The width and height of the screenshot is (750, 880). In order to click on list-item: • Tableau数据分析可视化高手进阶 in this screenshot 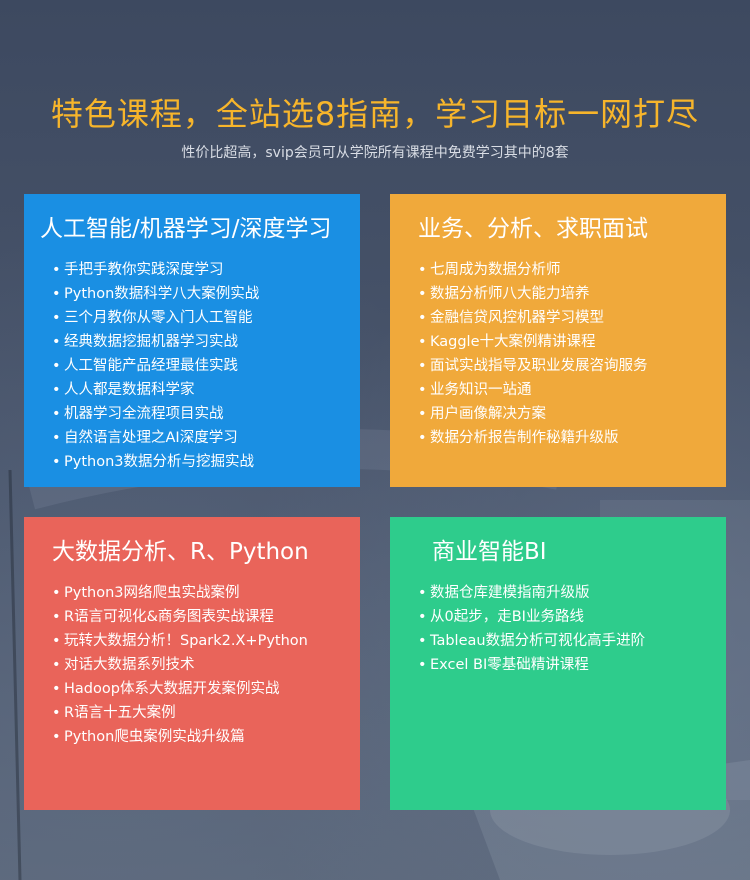, I will do `click(572, 641)`.